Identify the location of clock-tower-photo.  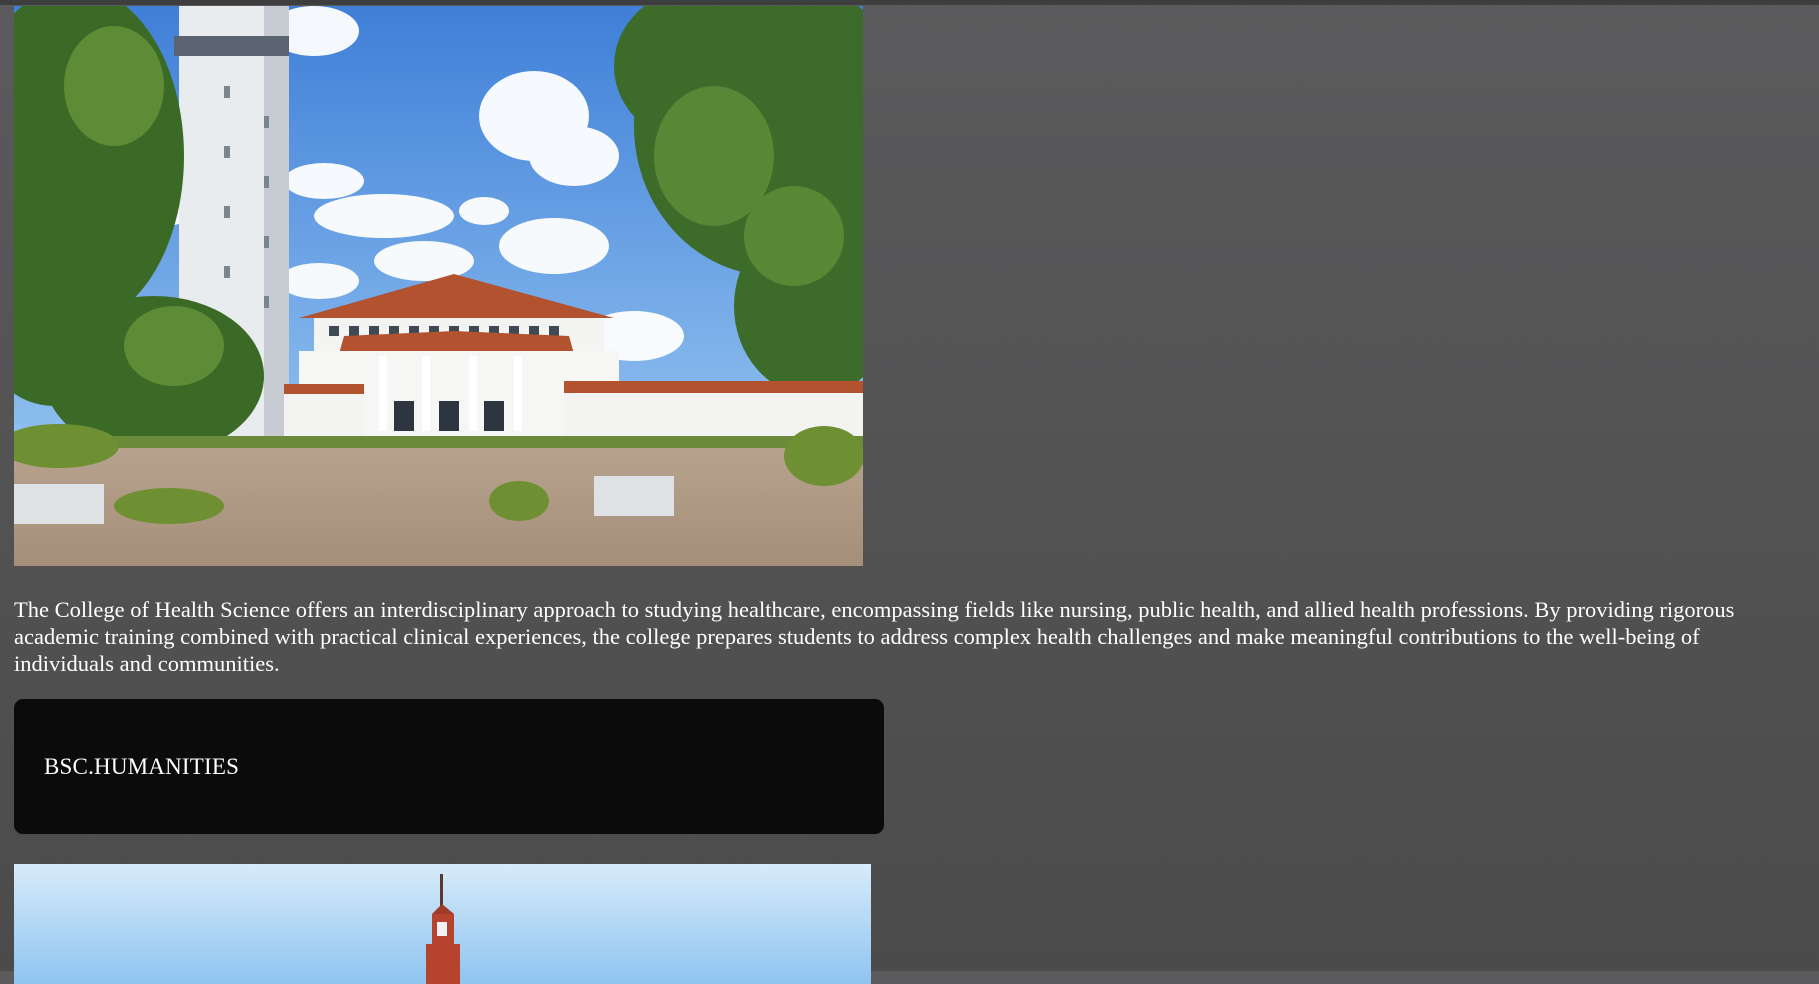
(442, 924).